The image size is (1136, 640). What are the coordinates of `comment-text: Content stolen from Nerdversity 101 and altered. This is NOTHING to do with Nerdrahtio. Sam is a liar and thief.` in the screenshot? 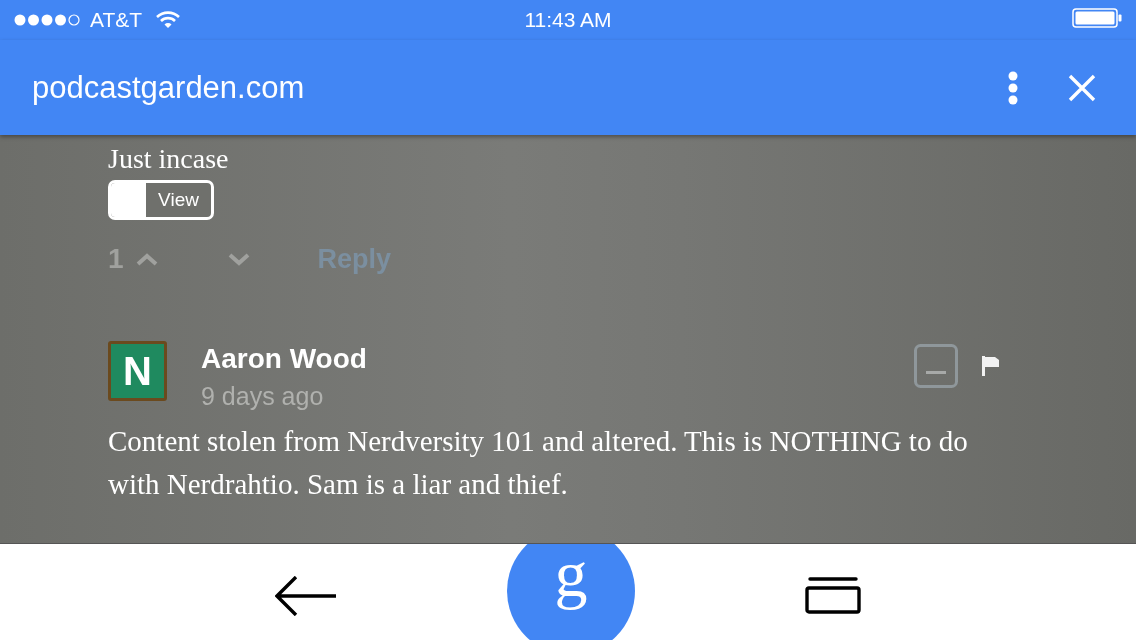 It's located at (538, 463).